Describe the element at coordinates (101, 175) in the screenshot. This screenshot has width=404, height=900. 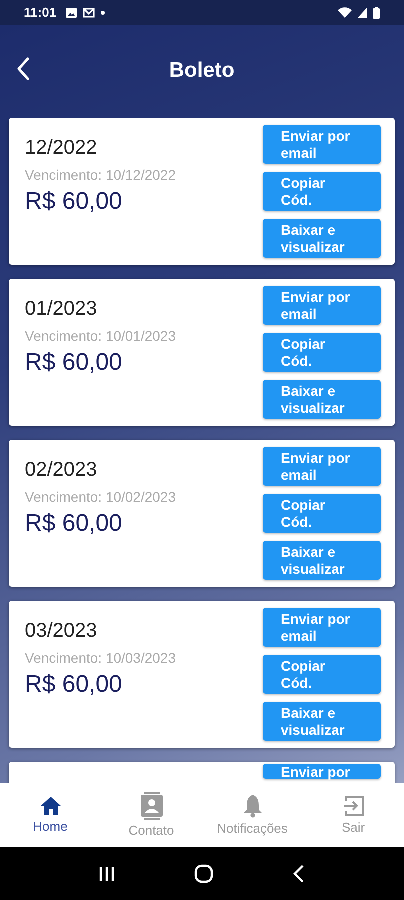
I see `due-date: Vencimento: 10/12/2022` at that location.